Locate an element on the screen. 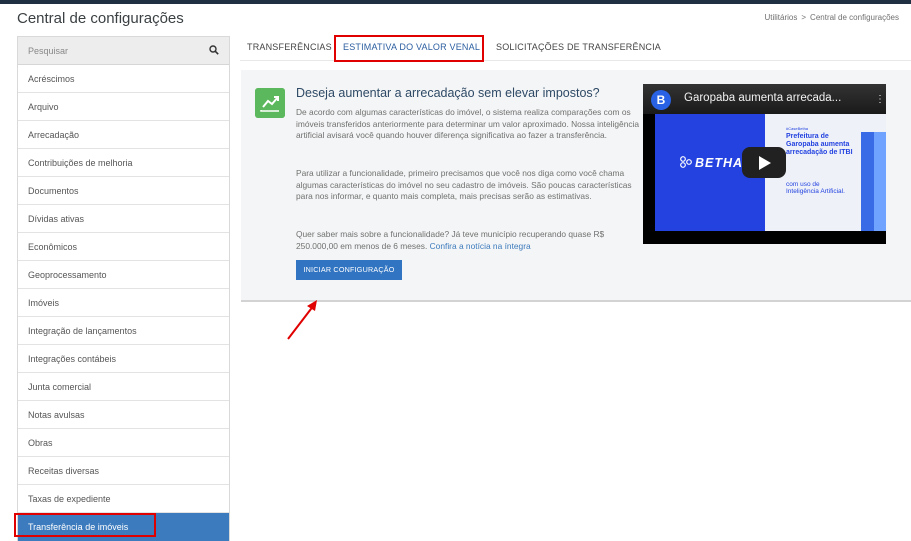  breadcrumb: Utilitários > Central de configurações is located at coordinates (831, 17).